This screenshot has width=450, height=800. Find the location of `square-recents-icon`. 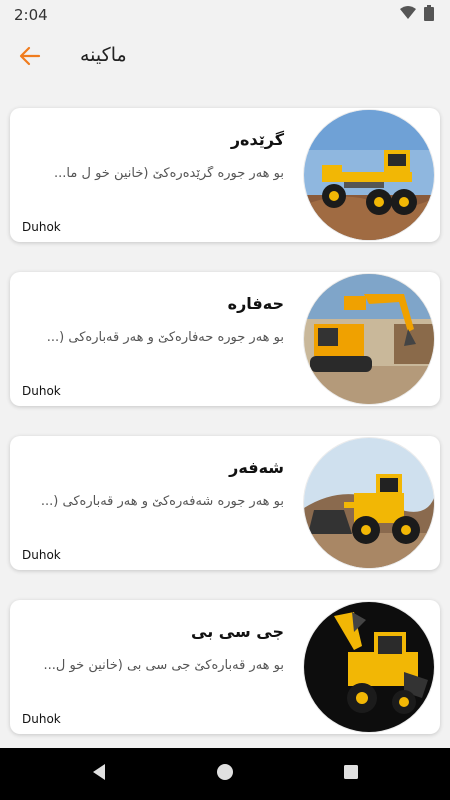

square-recents-icon is located at coordinates (351, 774).